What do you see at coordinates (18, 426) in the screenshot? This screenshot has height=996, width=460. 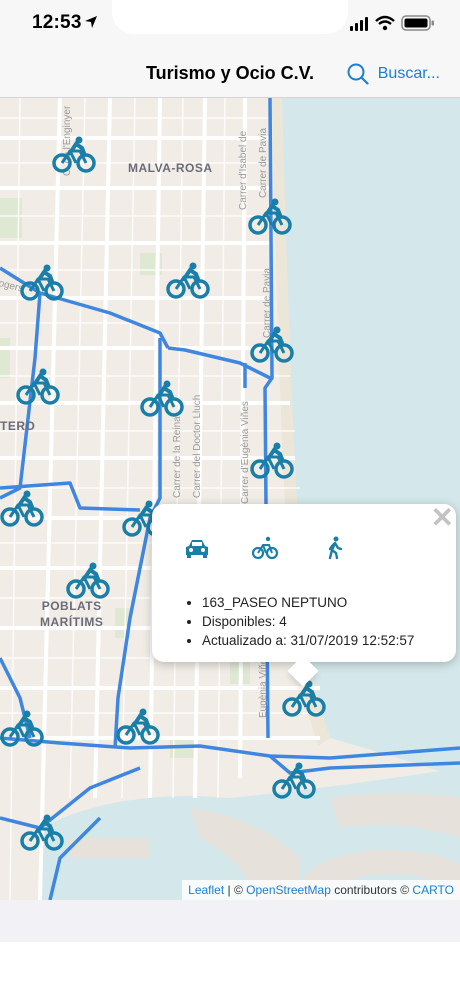 I see `district-label-tero: TERO` at bounding box center [18, 426].